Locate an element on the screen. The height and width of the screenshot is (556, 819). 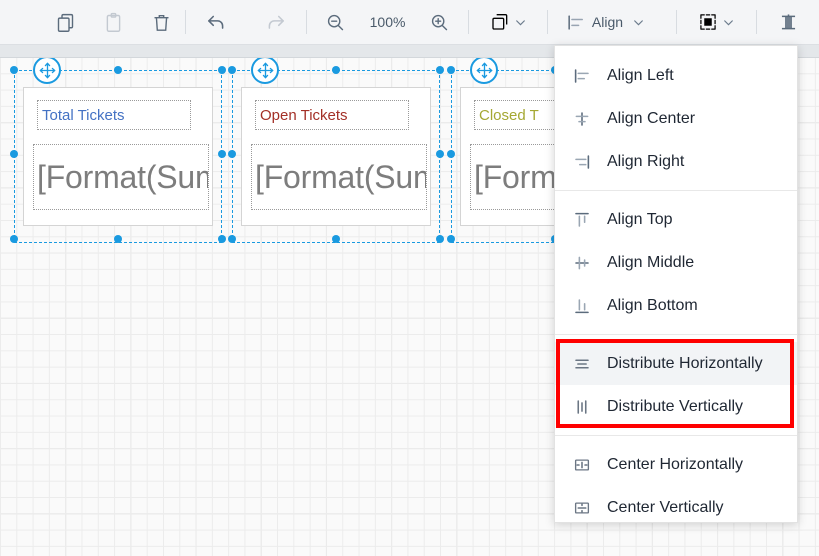
lock-icon is located at coordinates (788, 21).